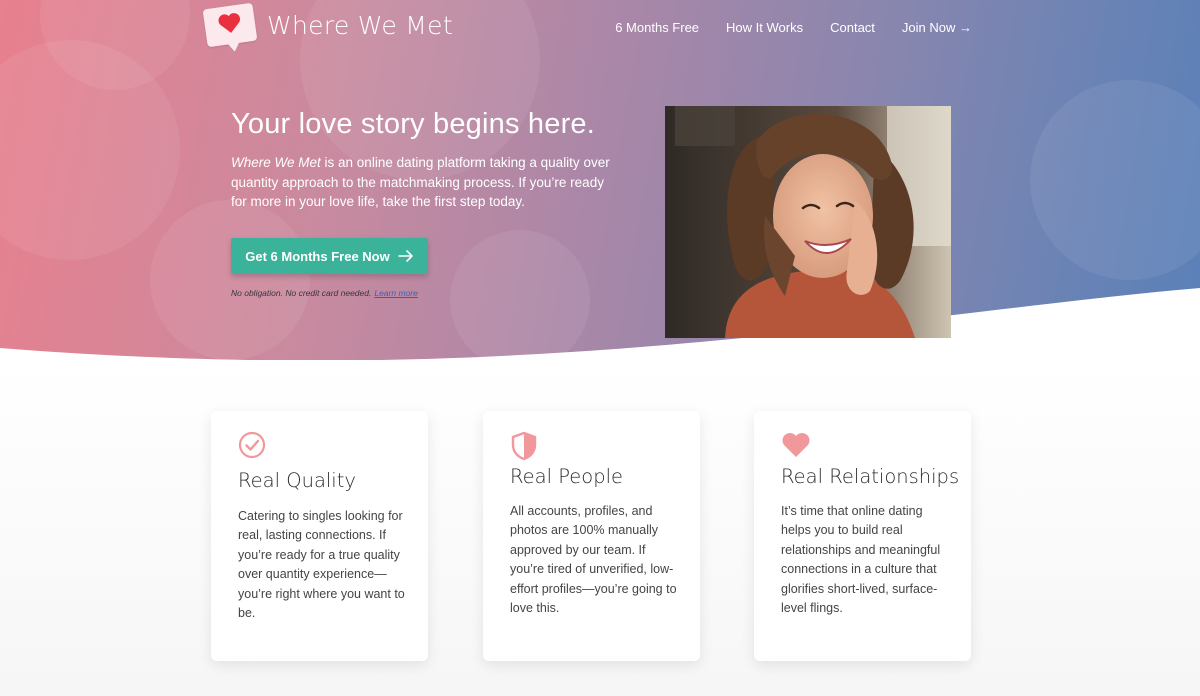 The height and width of the screenshot is (696, 1200). I want to click on bokeh-light, so click(1115, 180).